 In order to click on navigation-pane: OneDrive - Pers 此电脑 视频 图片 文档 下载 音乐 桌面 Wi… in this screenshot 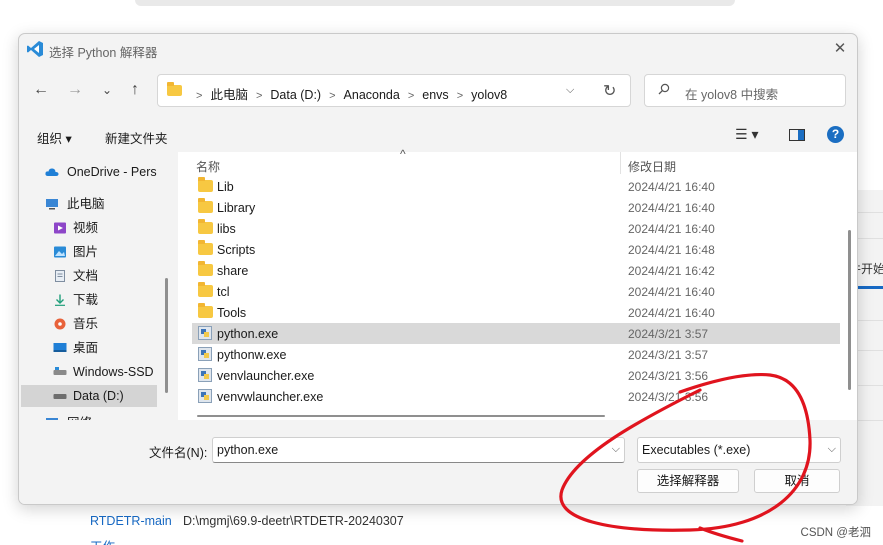, I will do `click(95, 286)`.